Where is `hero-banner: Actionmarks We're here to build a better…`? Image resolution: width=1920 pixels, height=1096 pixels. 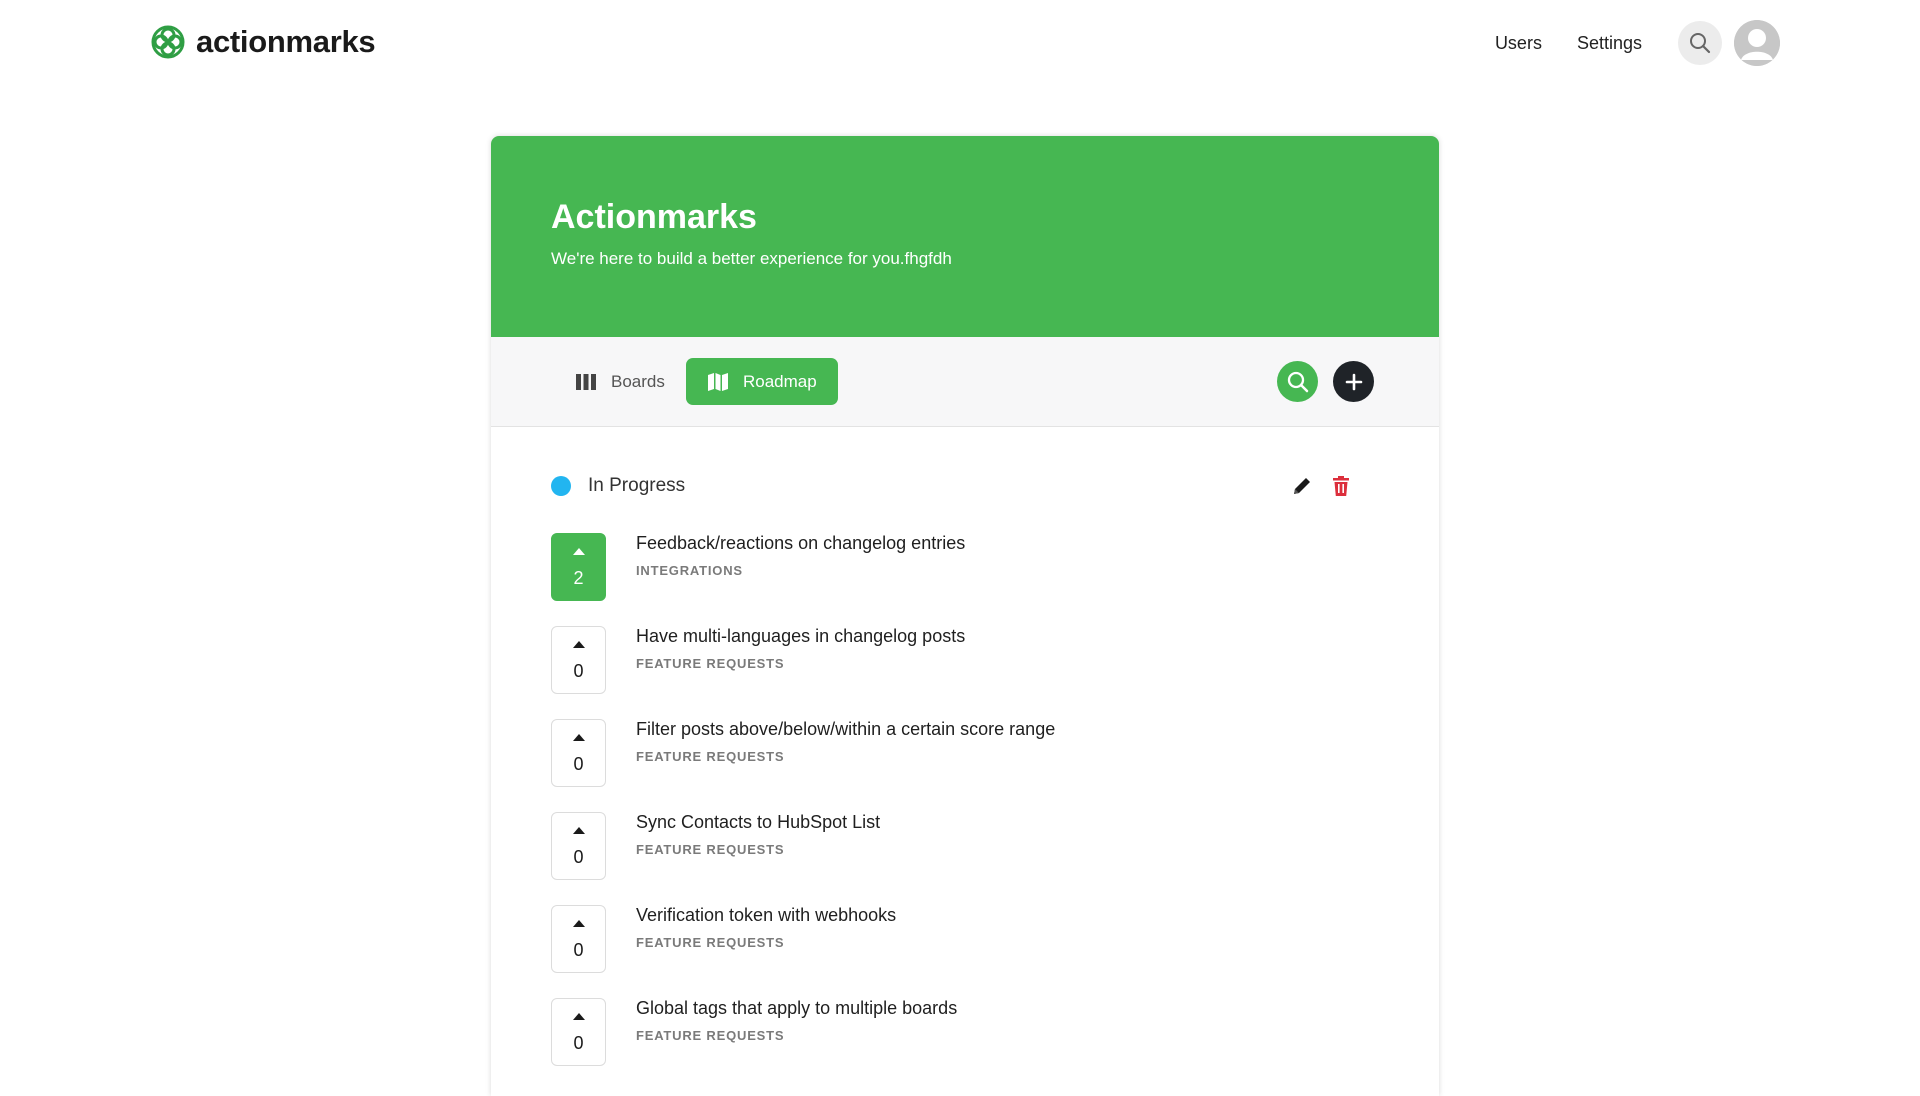
hero-banner: Actionmarks We're here to build a better… is located at coordinates (965, 236).